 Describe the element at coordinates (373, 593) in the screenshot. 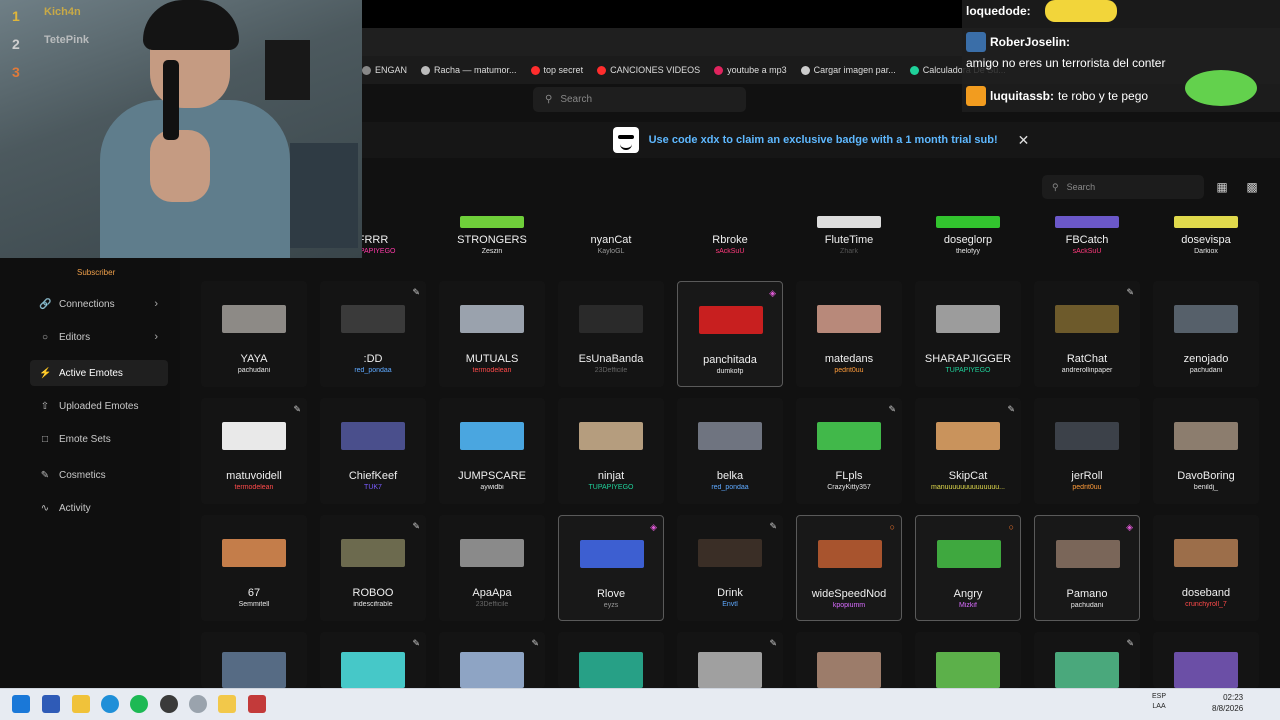

I see `emote-name: ROBOO` at that location.